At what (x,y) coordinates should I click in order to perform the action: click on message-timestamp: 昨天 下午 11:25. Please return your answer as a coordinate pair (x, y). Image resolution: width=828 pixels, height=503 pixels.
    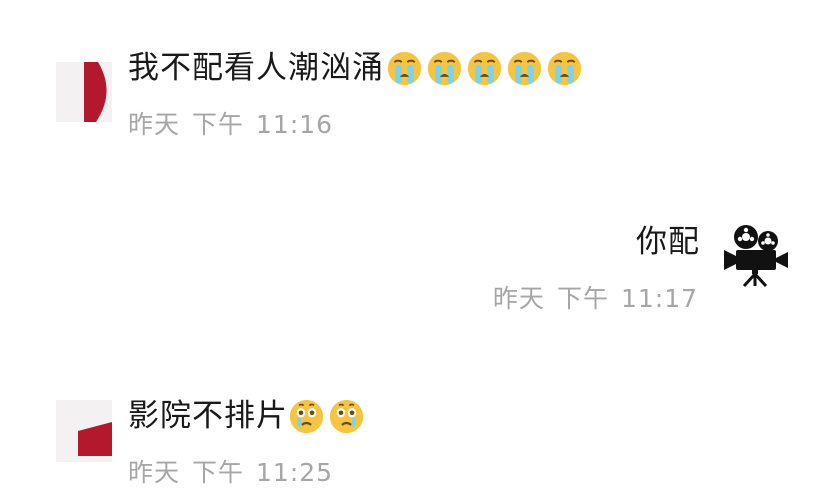
    Looking at the image, I should click on (230, 473).